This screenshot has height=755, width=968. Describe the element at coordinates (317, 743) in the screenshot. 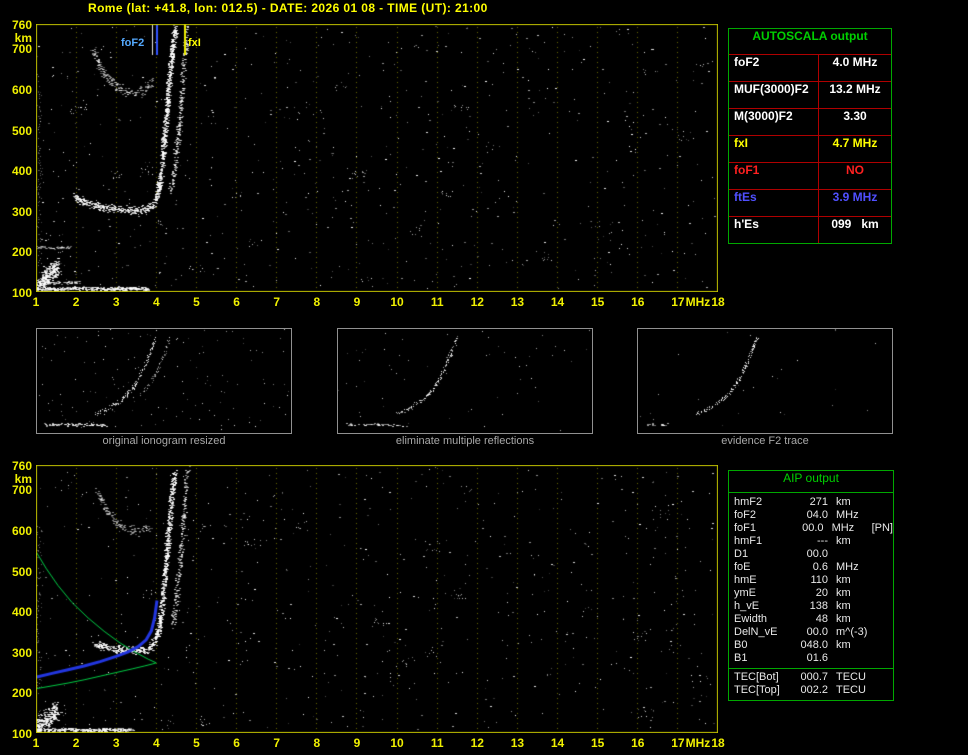

I see `x-axis-tick: 8` at that location.